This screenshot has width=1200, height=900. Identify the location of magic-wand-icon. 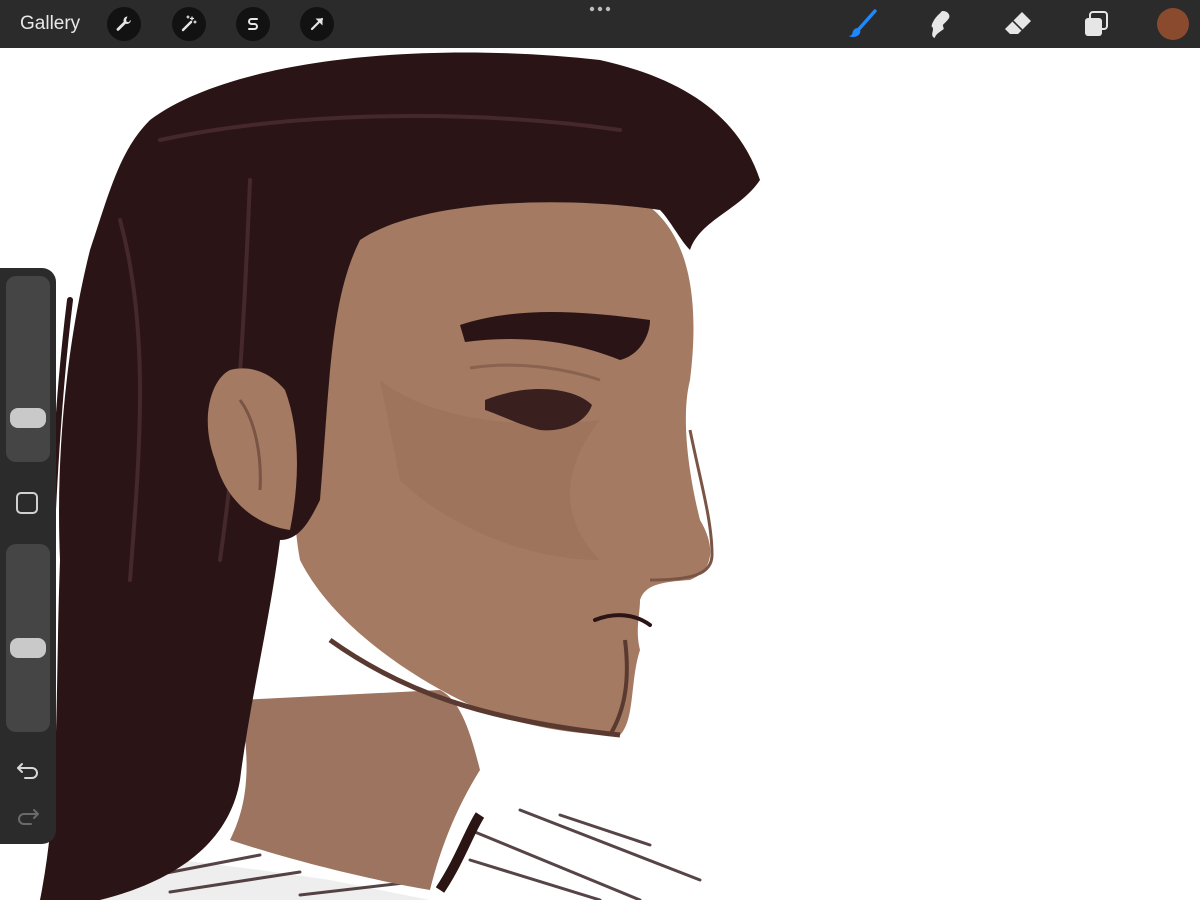
(189, 24).